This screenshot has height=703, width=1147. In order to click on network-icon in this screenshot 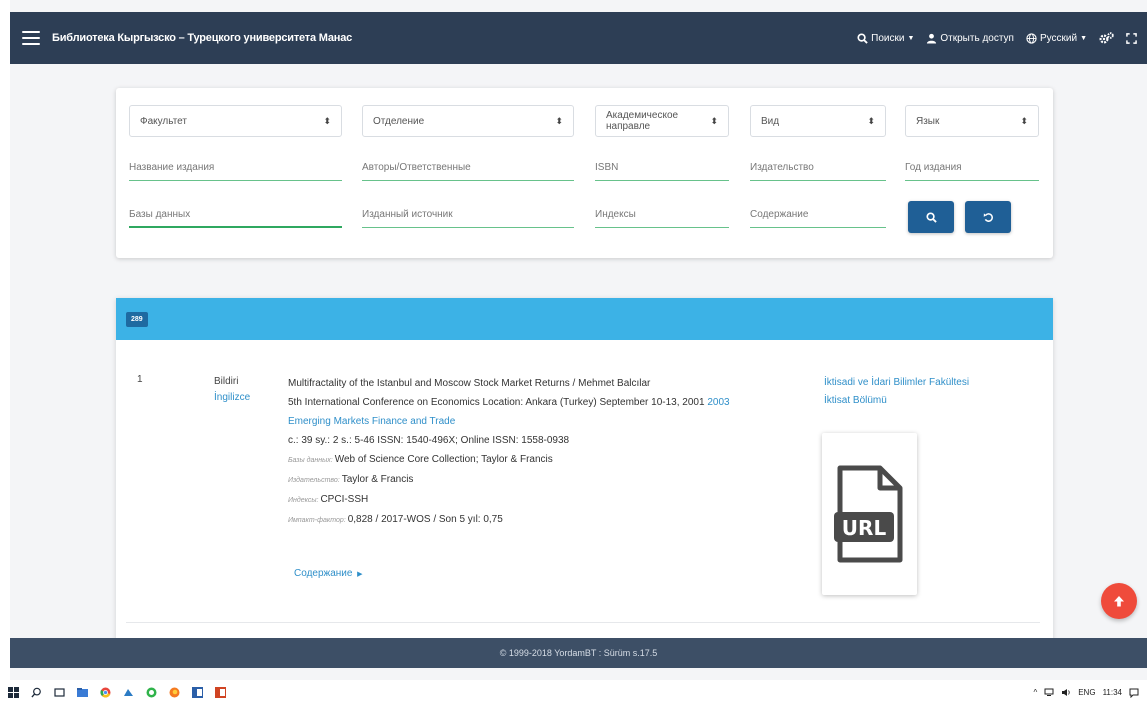, I will do `click(1049, 692)`.